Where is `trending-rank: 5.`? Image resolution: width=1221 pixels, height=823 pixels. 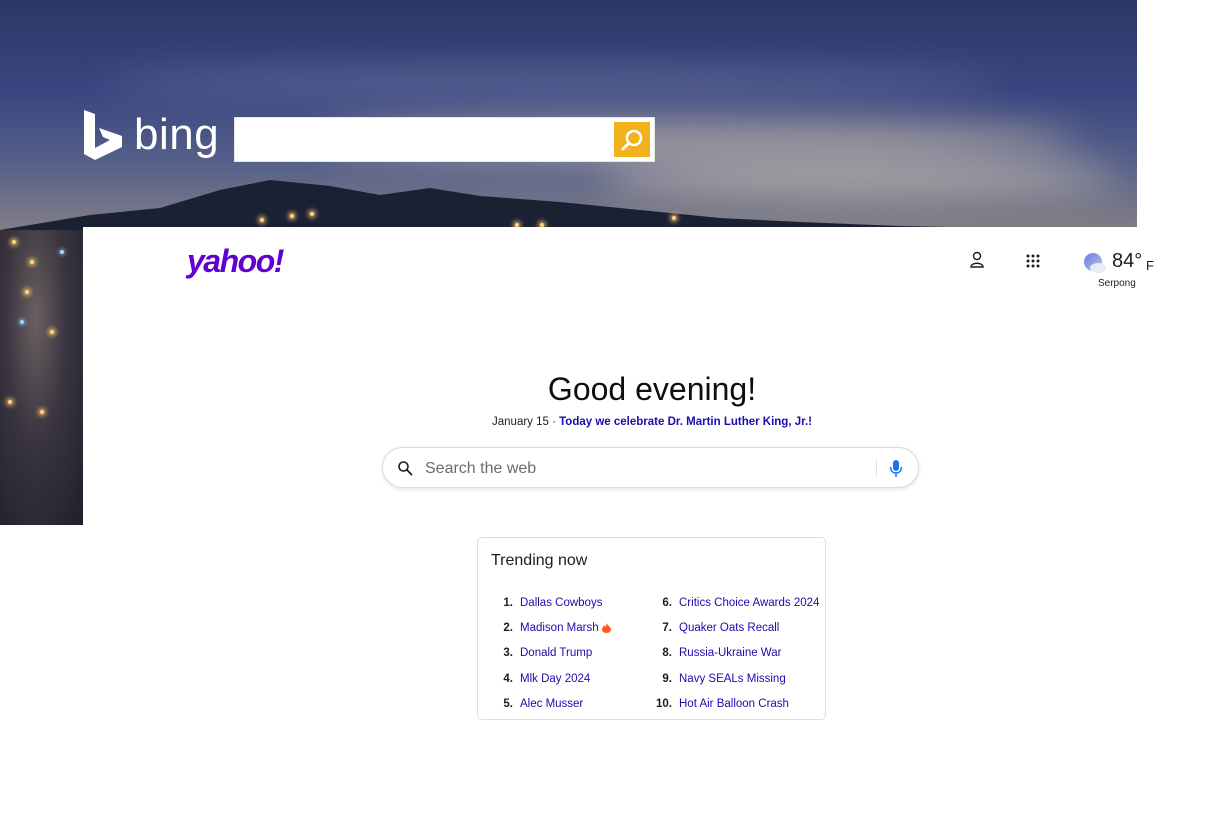 trending-rank: 5. is located at coordinates (508, 703).